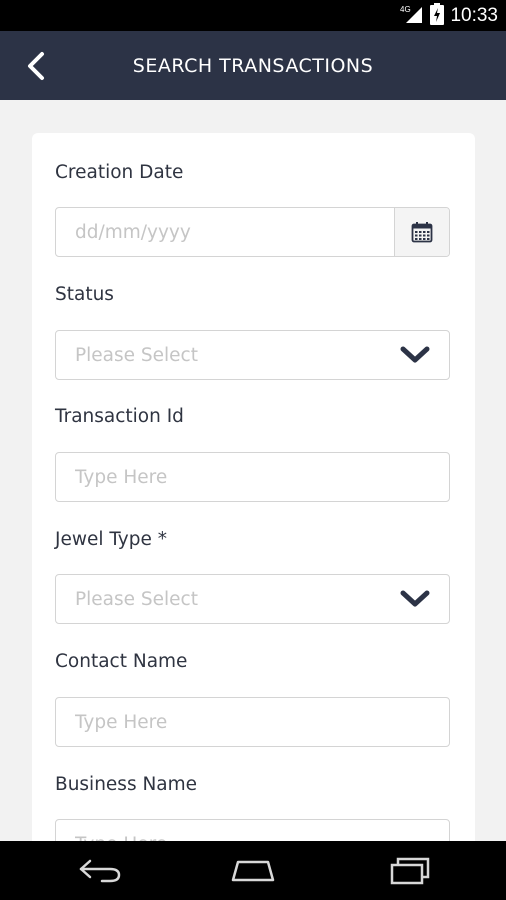 Image resolution: width=506 pixels, height=900 pixels. Describe the element at coordinates (253, 15) in the screenshot. I see `status-bar: 4G 10:33` at that location.